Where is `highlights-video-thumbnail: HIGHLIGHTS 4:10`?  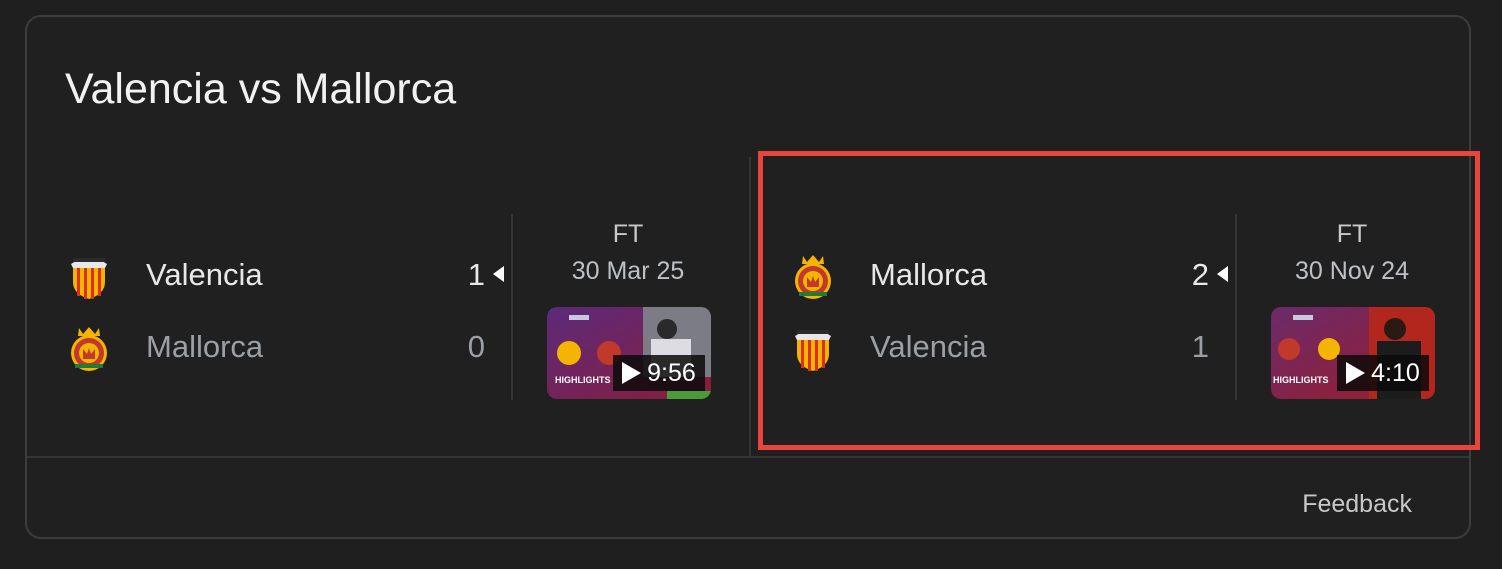
highlights-video-thumbnail: HIGHLIGHTS 4:10 is located at coordinates (1353, 353).